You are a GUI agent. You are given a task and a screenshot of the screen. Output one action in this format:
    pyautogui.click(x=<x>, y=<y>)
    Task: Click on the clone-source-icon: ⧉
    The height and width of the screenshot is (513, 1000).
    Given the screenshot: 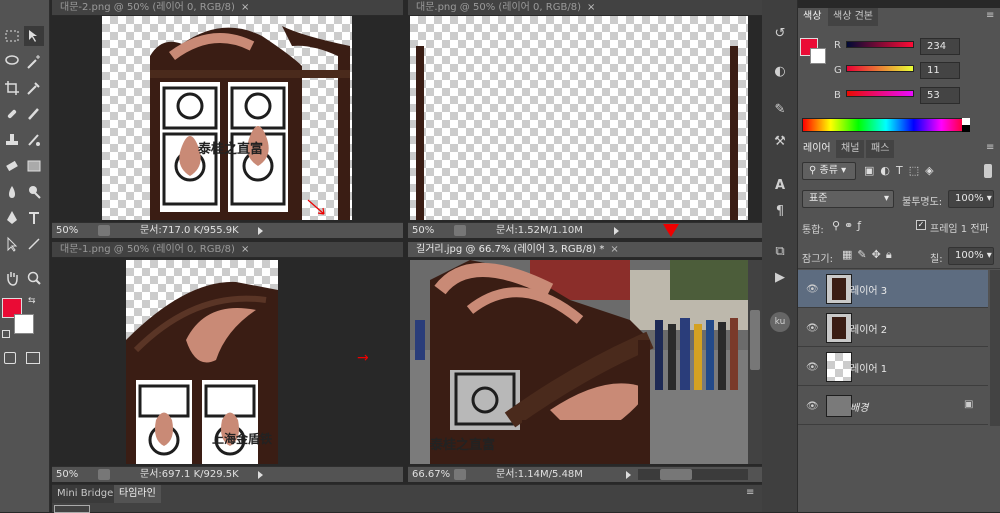 What is the action you would take?
    pyautogui.click(x=780, y=252)
    